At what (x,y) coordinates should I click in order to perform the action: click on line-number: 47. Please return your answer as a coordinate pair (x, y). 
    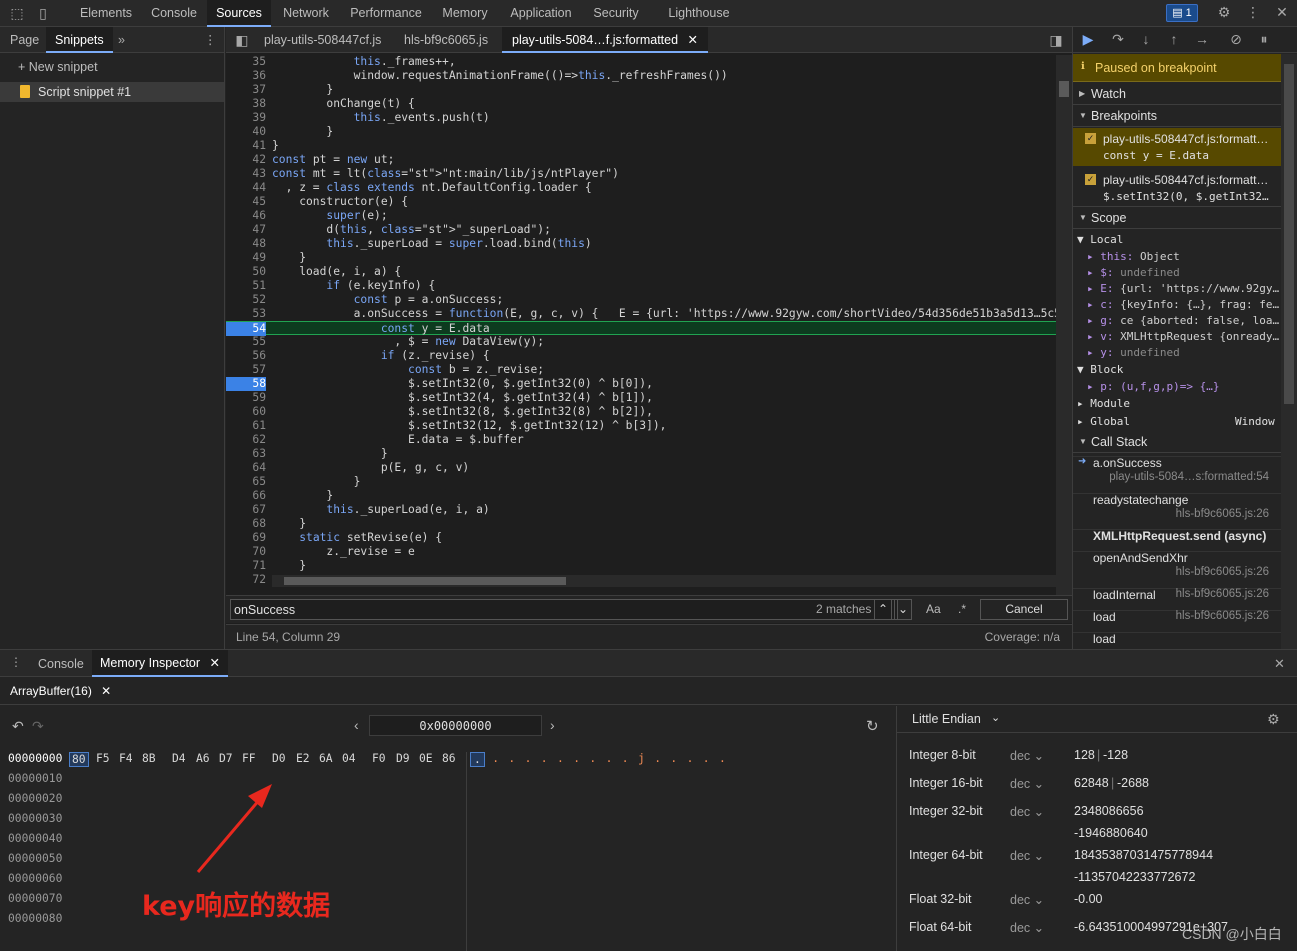
    Looking at the image, I should click on (246, 230).